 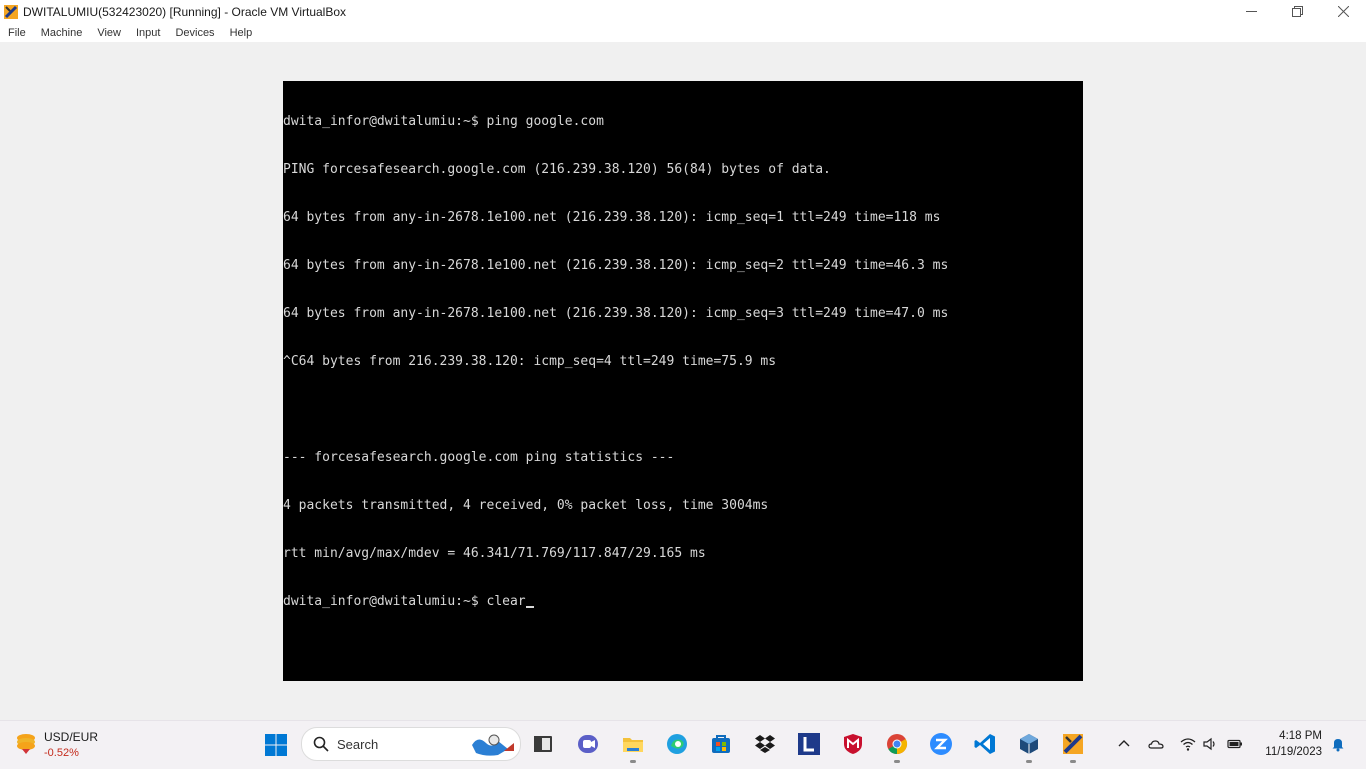 What do you see at coordinates (404, 601) in the screenshot?
I see `terminal-prompt-text: dwita_infor@dwitalumiu:~$ clear` at bounding box center [404, 601].